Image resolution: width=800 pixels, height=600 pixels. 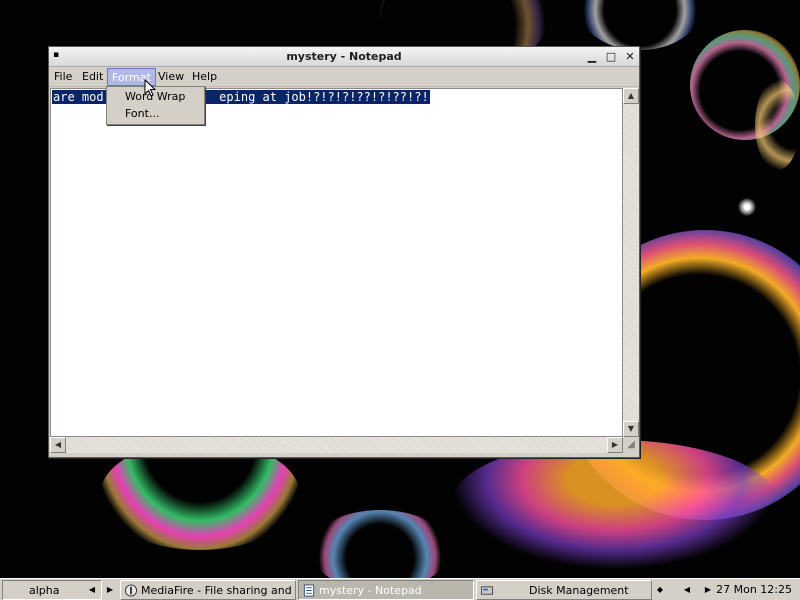 What do you see at coordinates (758, 590) in the screenshot?
I see `clock: 27 Mon 12:25` at bounding box center [758, 590].